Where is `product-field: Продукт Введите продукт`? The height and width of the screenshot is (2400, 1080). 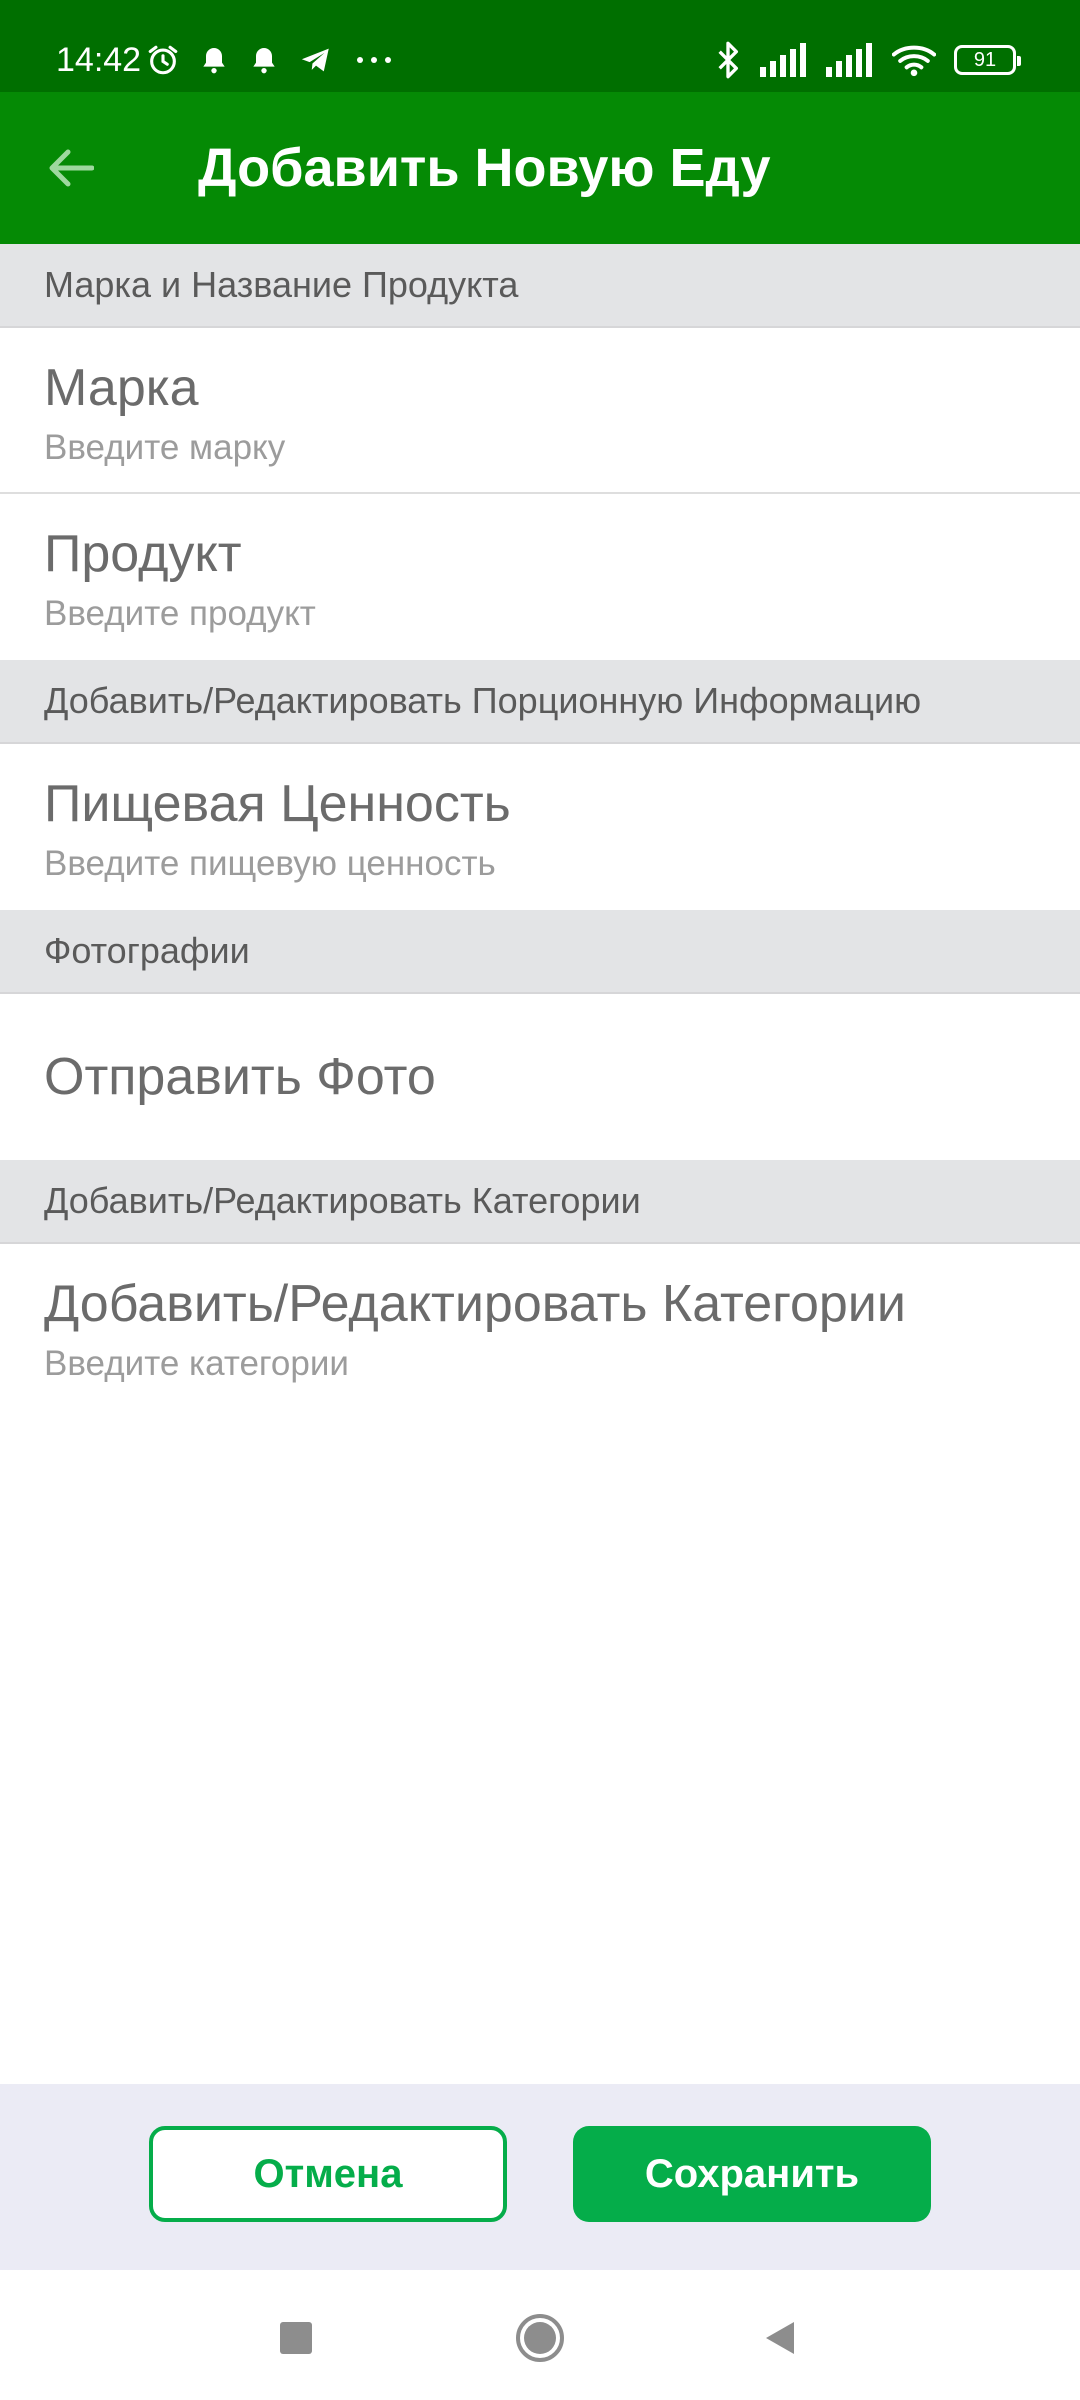
product-field: Продукт Введите продукт is located at coordinates (540, 577).